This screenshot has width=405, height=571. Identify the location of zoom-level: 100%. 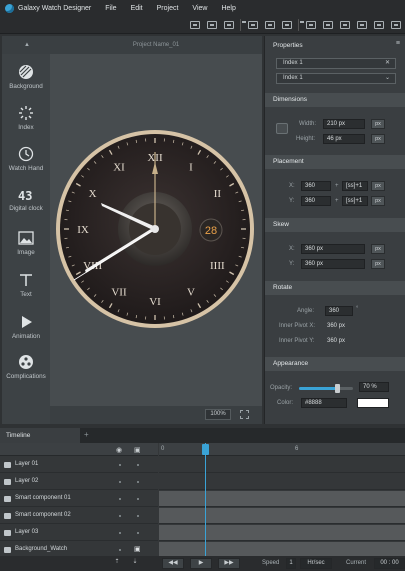
(218, 414).